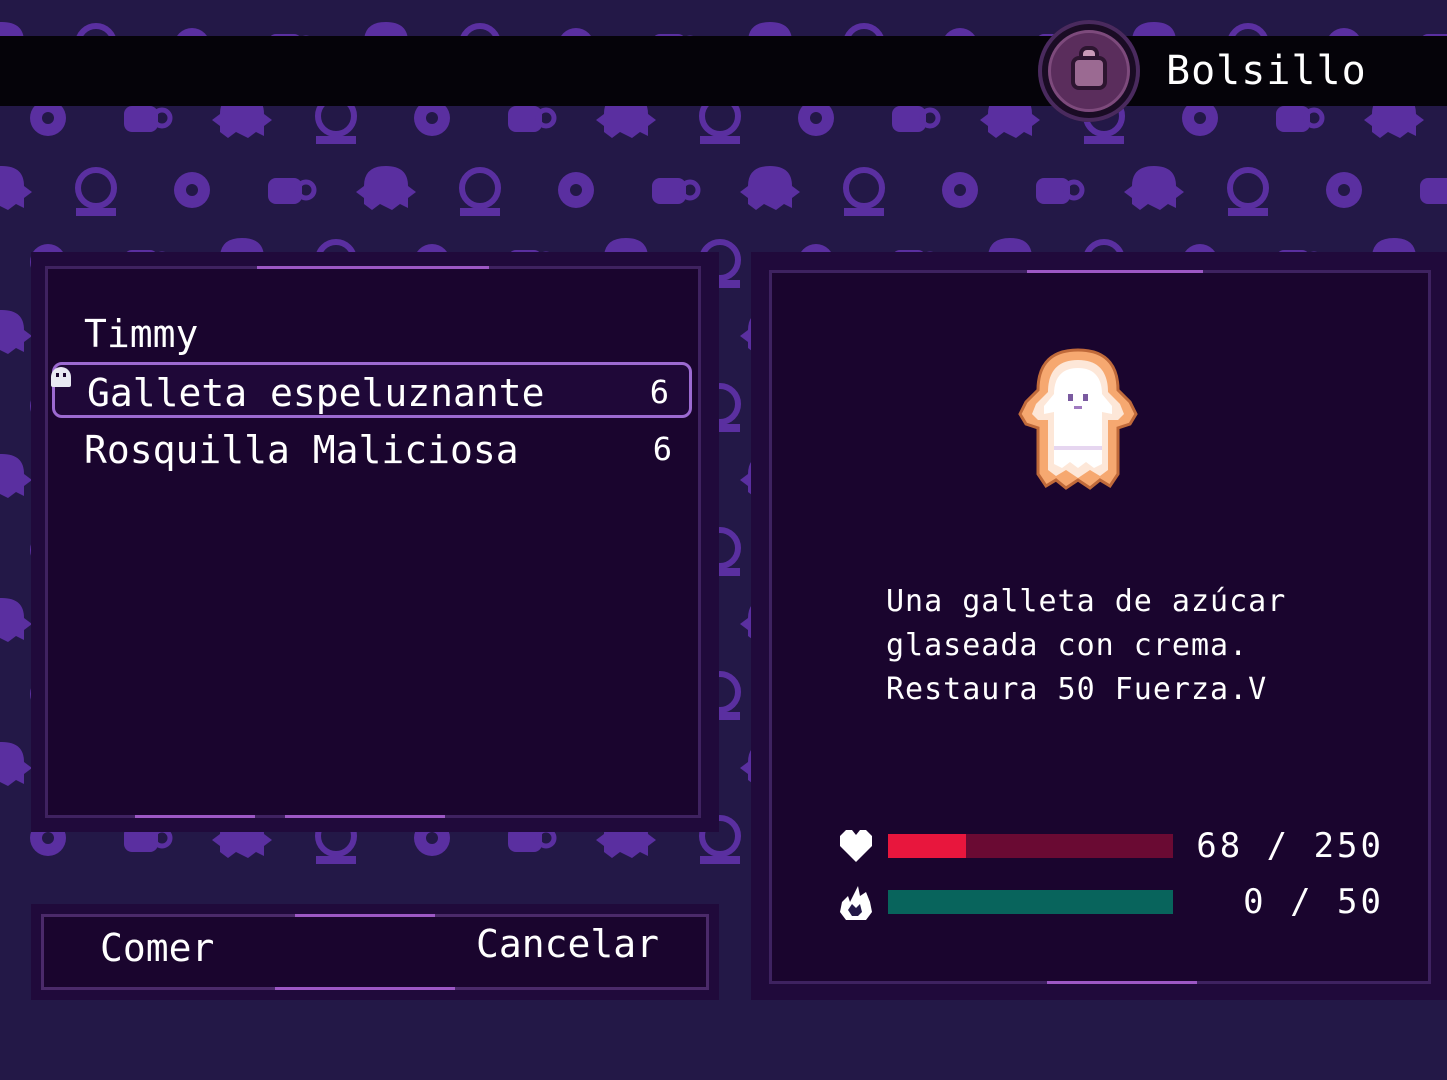  What do you see at coordinates (61, 377) in the screenshot?
I see `ghost-cursor-icon` at bounding box center [61, 377].